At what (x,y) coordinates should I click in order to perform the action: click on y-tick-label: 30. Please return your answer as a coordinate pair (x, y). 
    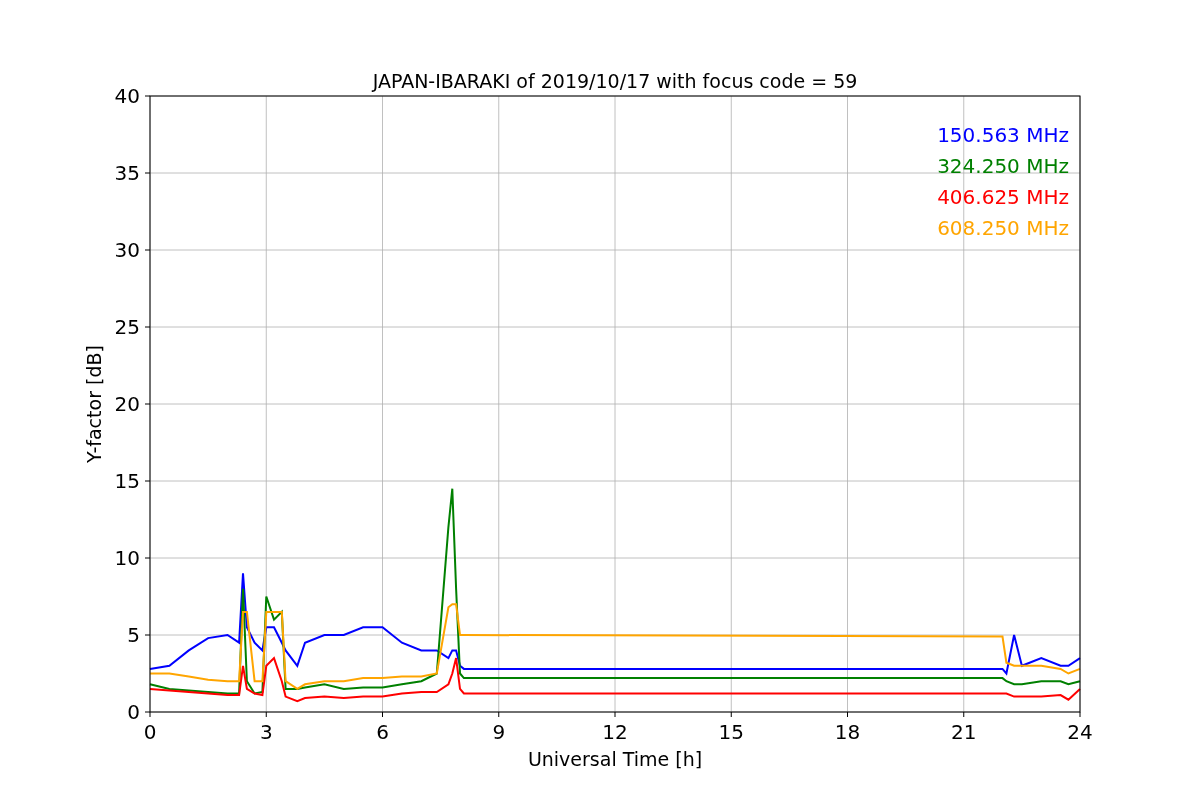
    Looking at the image, I should click on (127, 250).